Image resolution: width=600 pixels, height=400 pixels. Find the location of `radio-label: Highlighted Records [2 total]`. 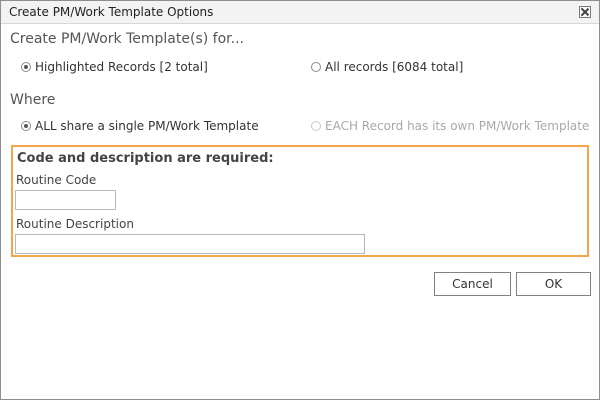

radio-label: Highlighted Records [2 total] is located at coordinates (121, 67).